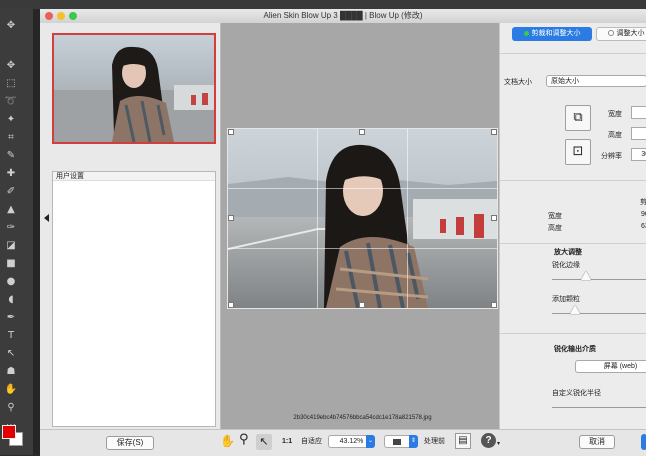 Image resolution: width=646 pixels, height=456 pixels. I want to click on healing-brush-icon: ✚, so click(11, 174).